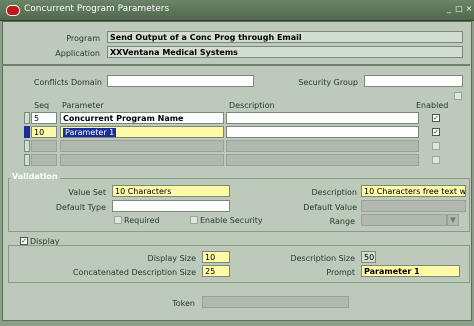  What do you see at coordinates (285, 37) in the screenshot?
I see `program-field: Send Output of a Conc Prog through Email` at bounding box center [285, 37].